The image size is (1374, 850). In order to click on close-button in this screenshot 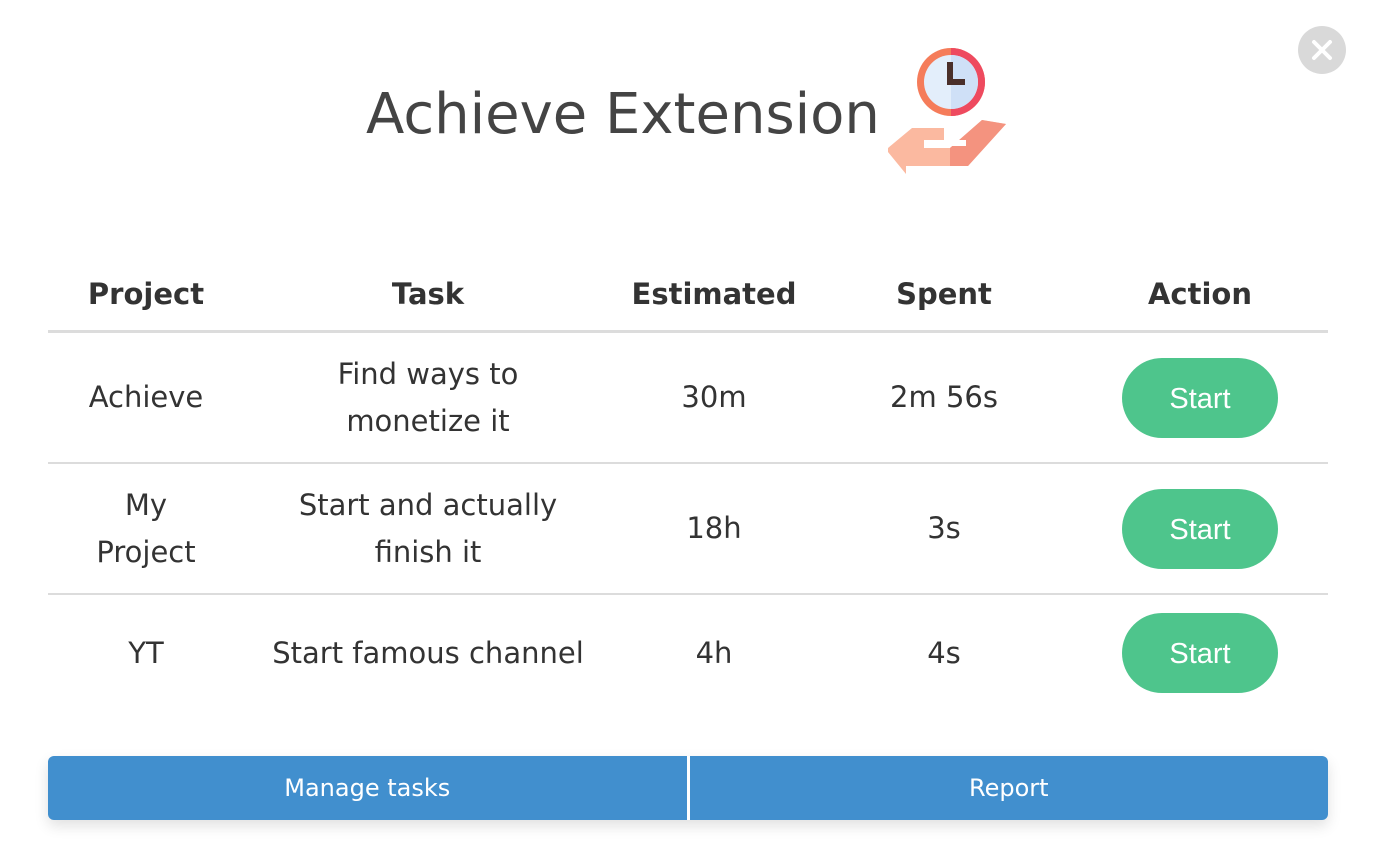, I will do `click(1322, 50)`.